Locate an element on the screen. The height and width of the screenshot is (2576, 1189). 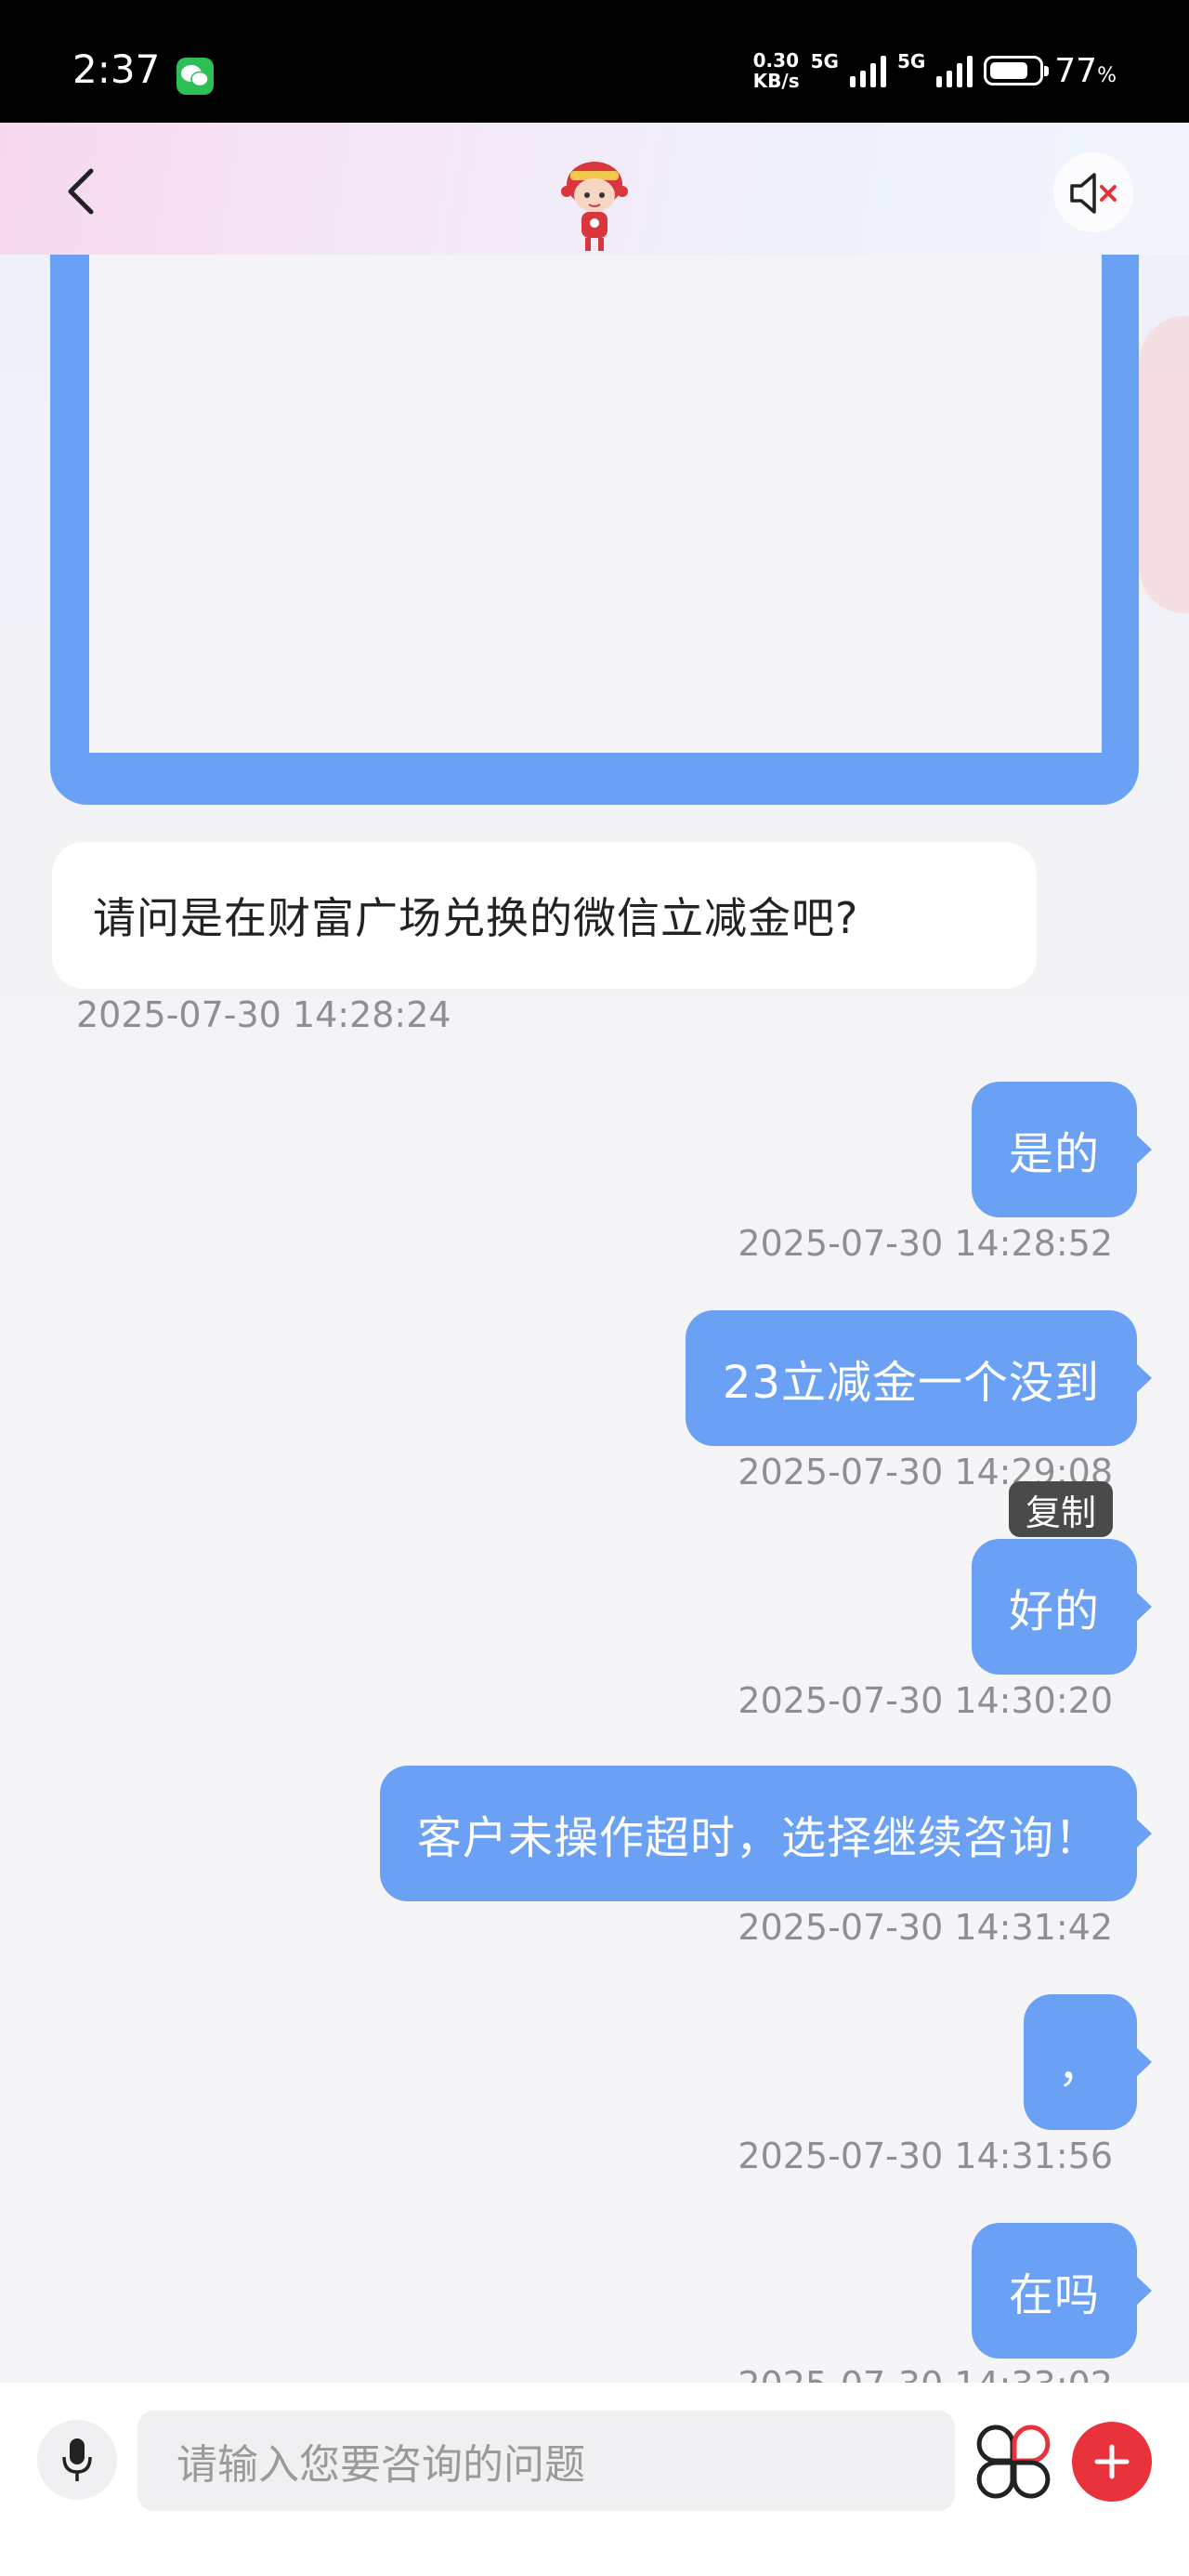
back-button is located at coordinates (84, 191).